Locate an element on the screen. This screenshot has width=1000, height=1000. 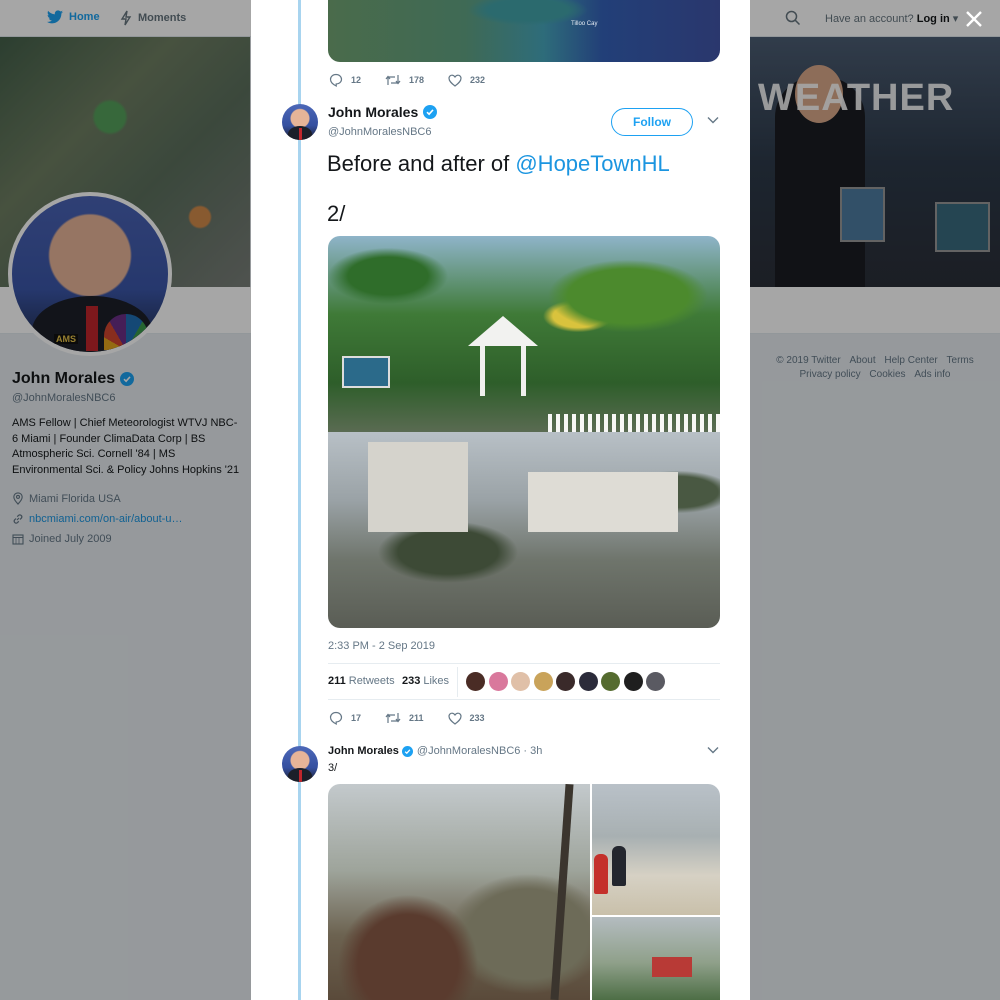
white-fence is located at coordinates (634, 423).